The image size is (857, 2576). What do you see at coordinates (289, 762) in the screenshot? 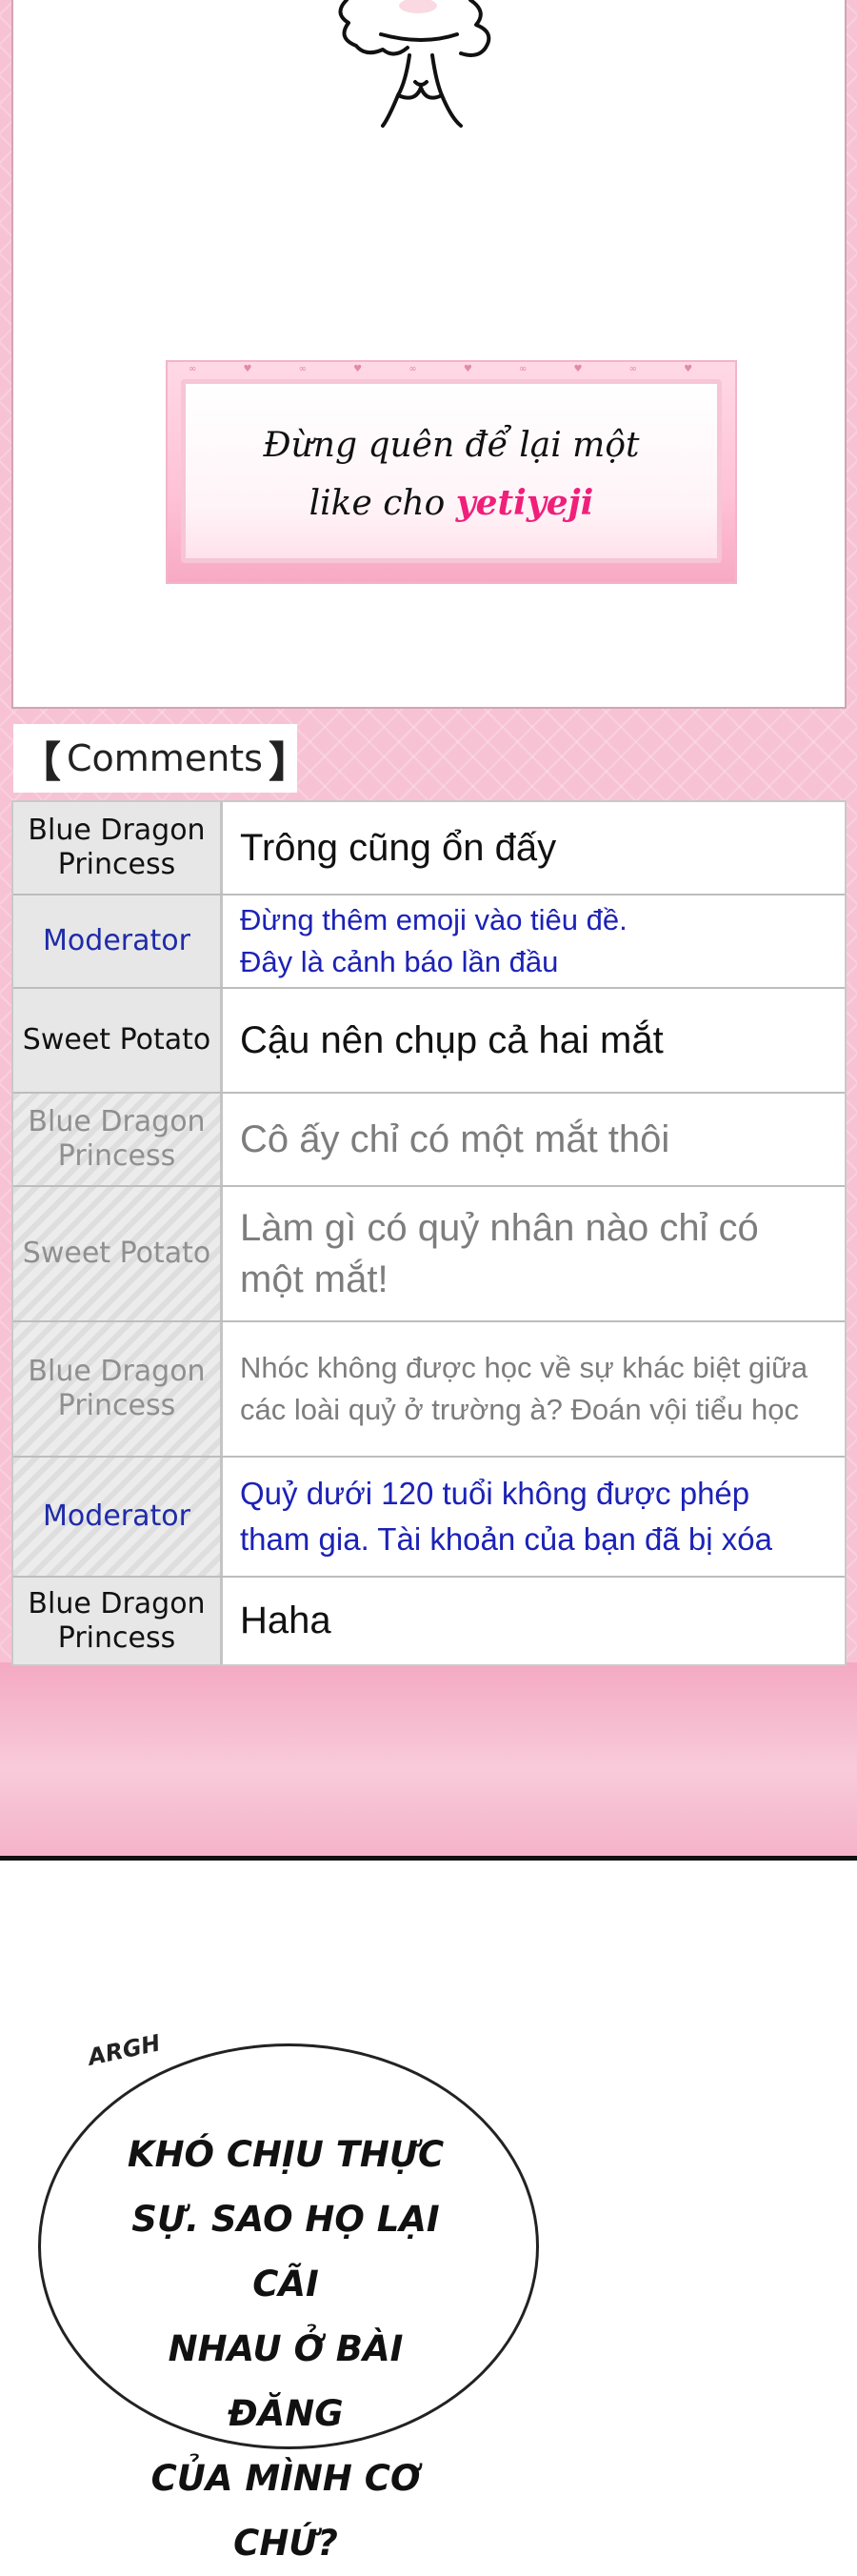
I see `bracket-close: 】` at bounding box center [289, 762].